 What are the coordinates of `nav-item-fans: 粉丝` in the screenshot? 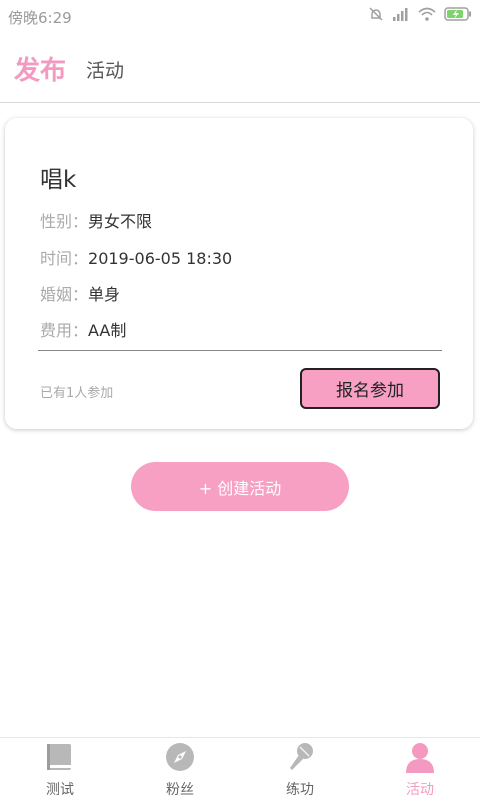 It's located at (180, 769).